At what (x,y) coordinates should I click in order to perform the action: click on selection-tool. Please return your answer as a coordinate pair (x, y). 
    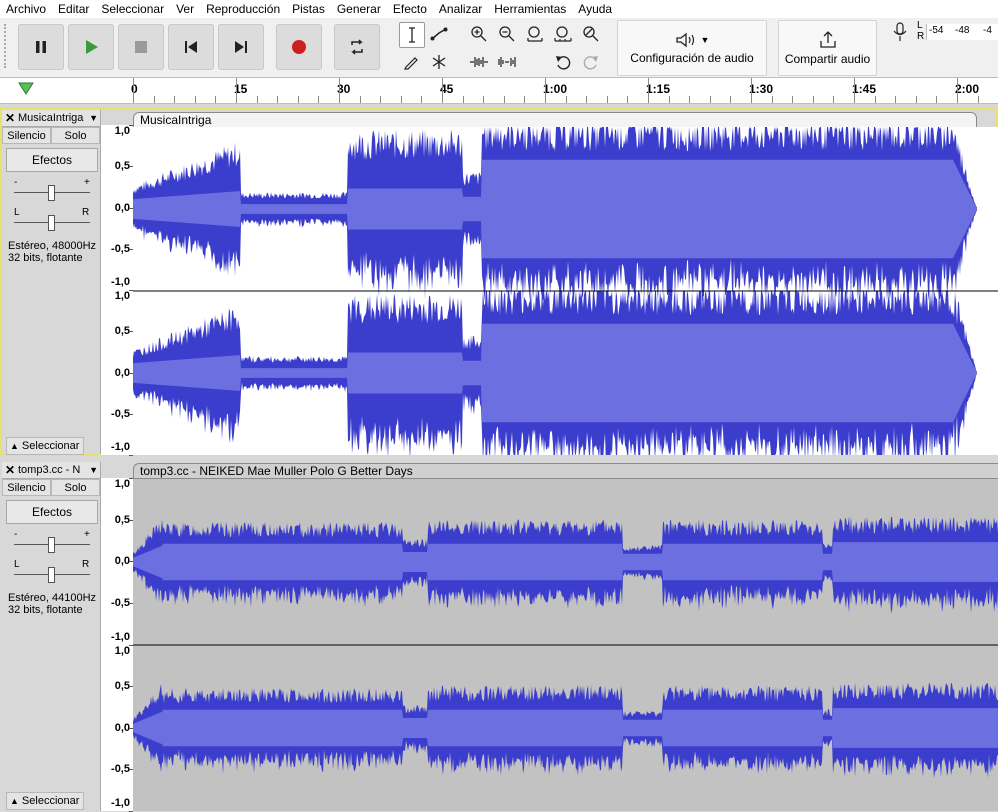
    Looking at the image, I should click on (412, 35).